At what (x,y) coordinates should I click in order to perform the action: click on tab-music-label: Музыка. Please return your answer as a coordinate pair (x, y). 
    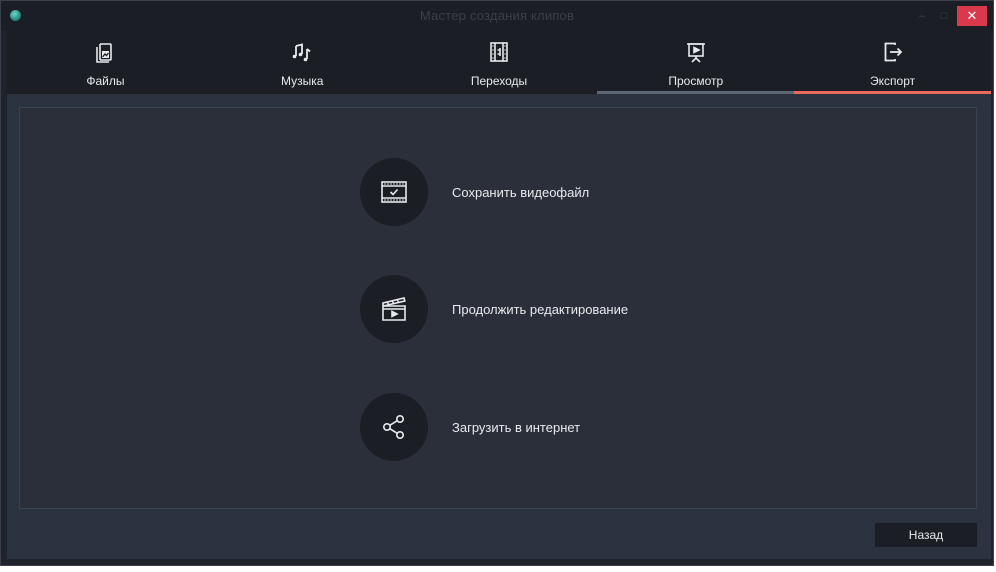
    Looking at the image, I should click on (302, 81).